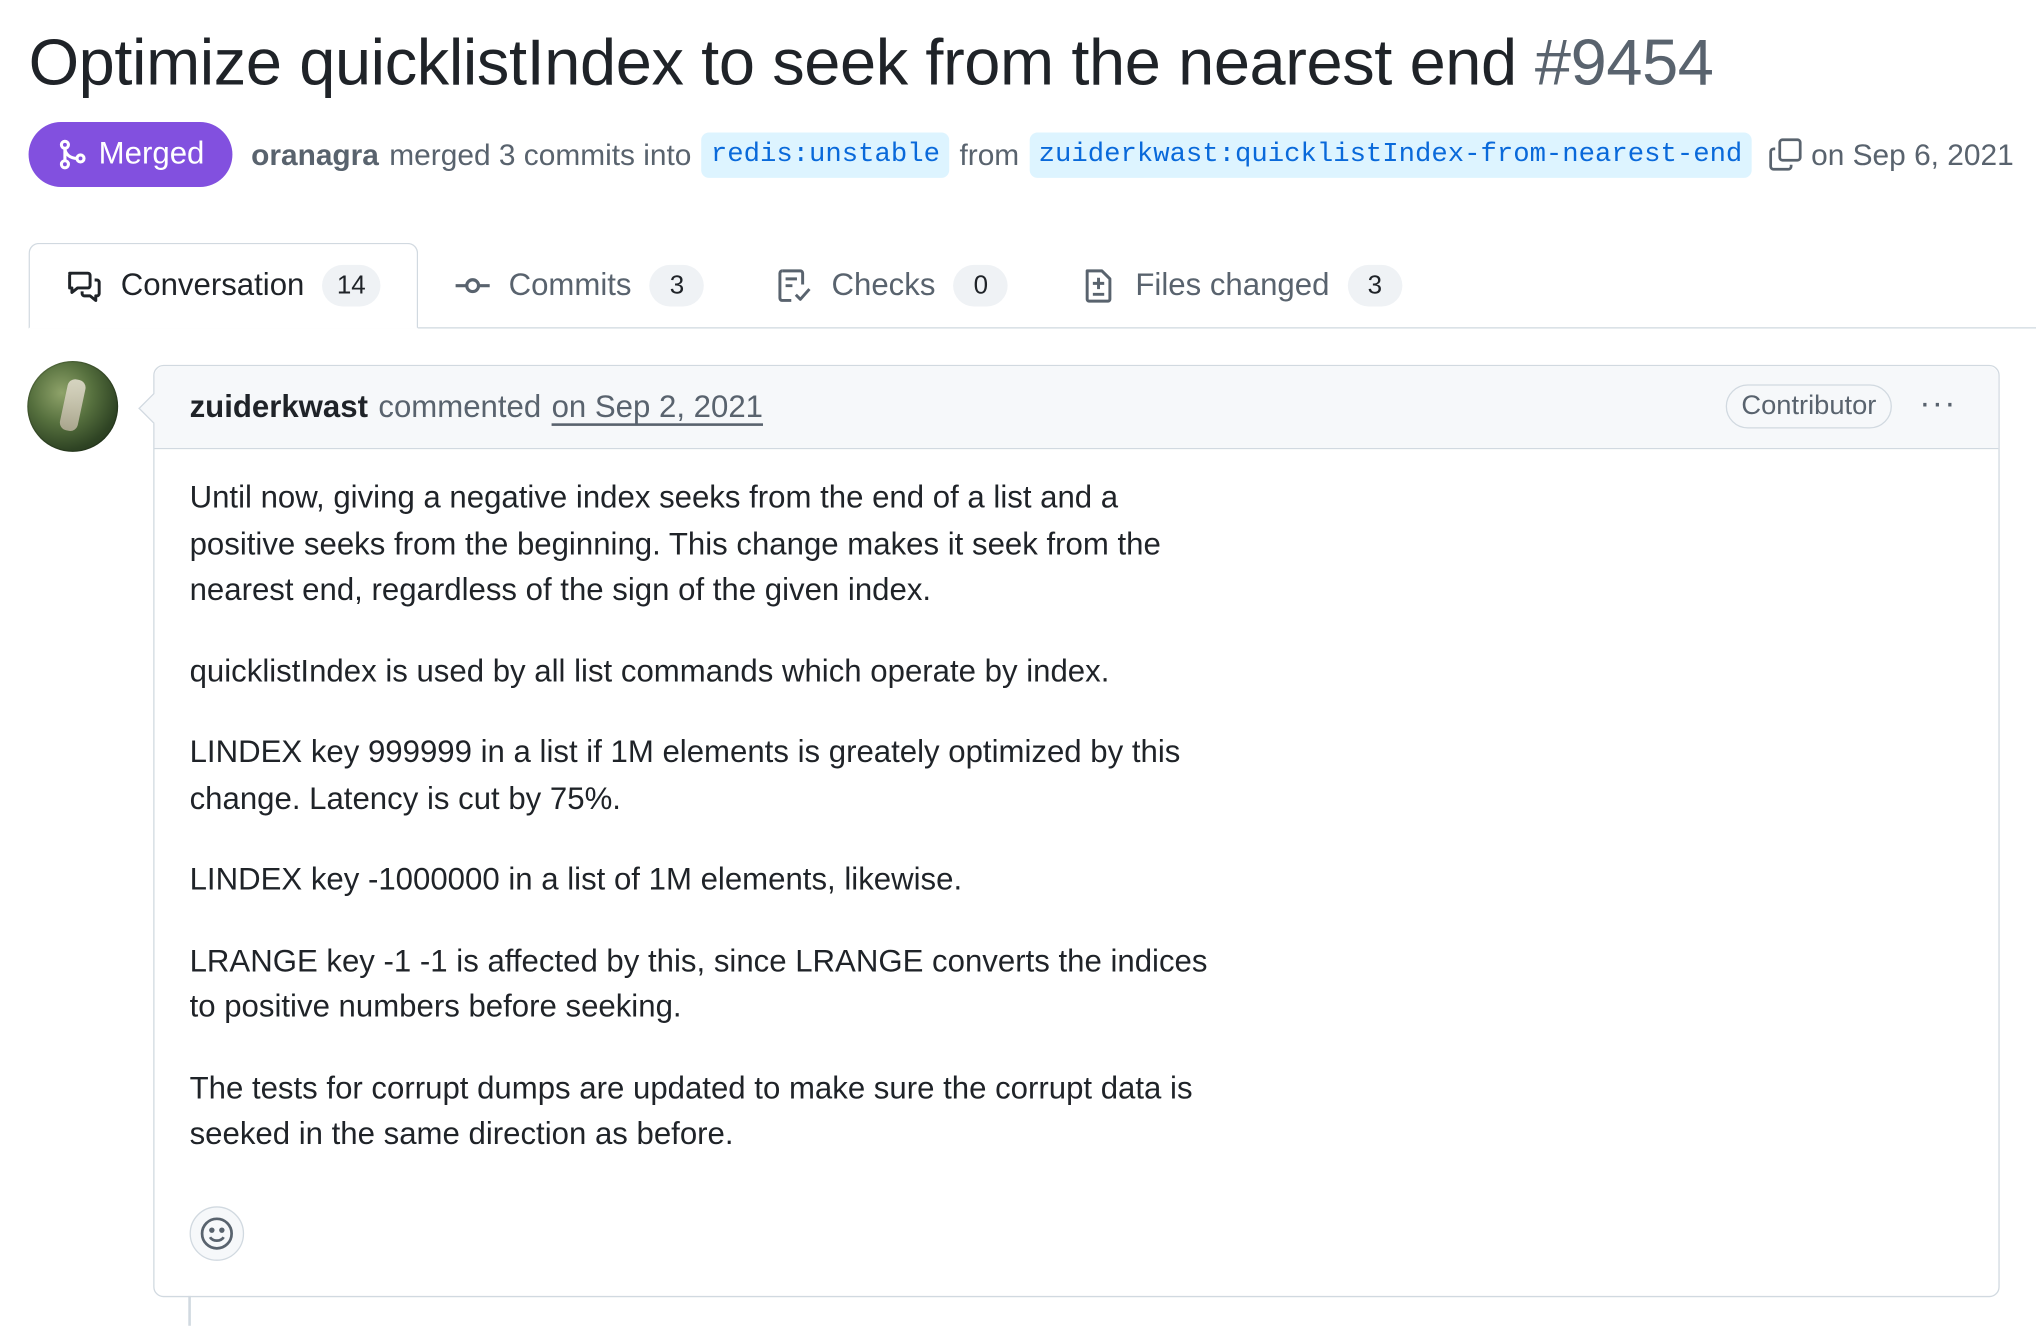 Image resolution: width=2036 pixels, height=1326 pixels. I want to click on copy-icon, so click(1785, 154).